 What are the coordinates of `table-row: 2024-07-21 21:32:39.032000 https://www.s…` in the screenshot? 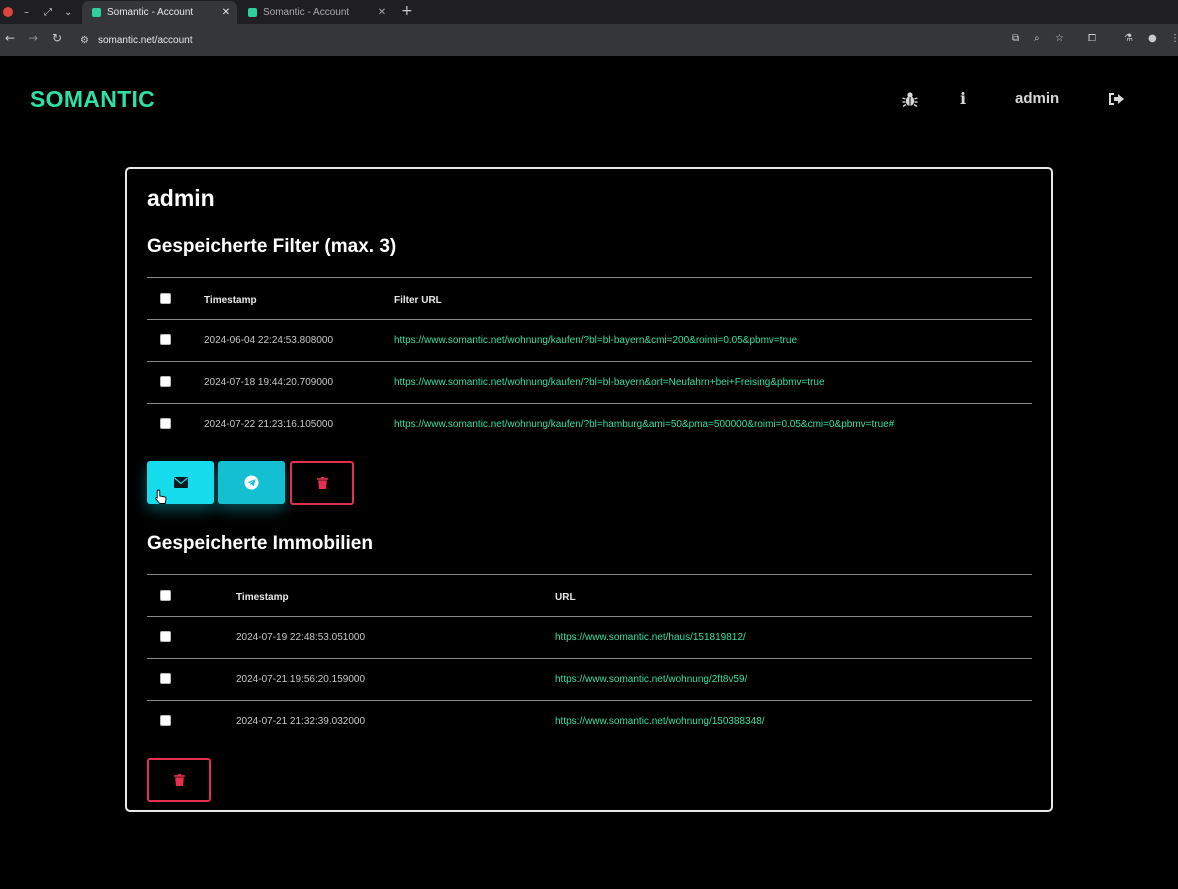 It's located at (589, 721).